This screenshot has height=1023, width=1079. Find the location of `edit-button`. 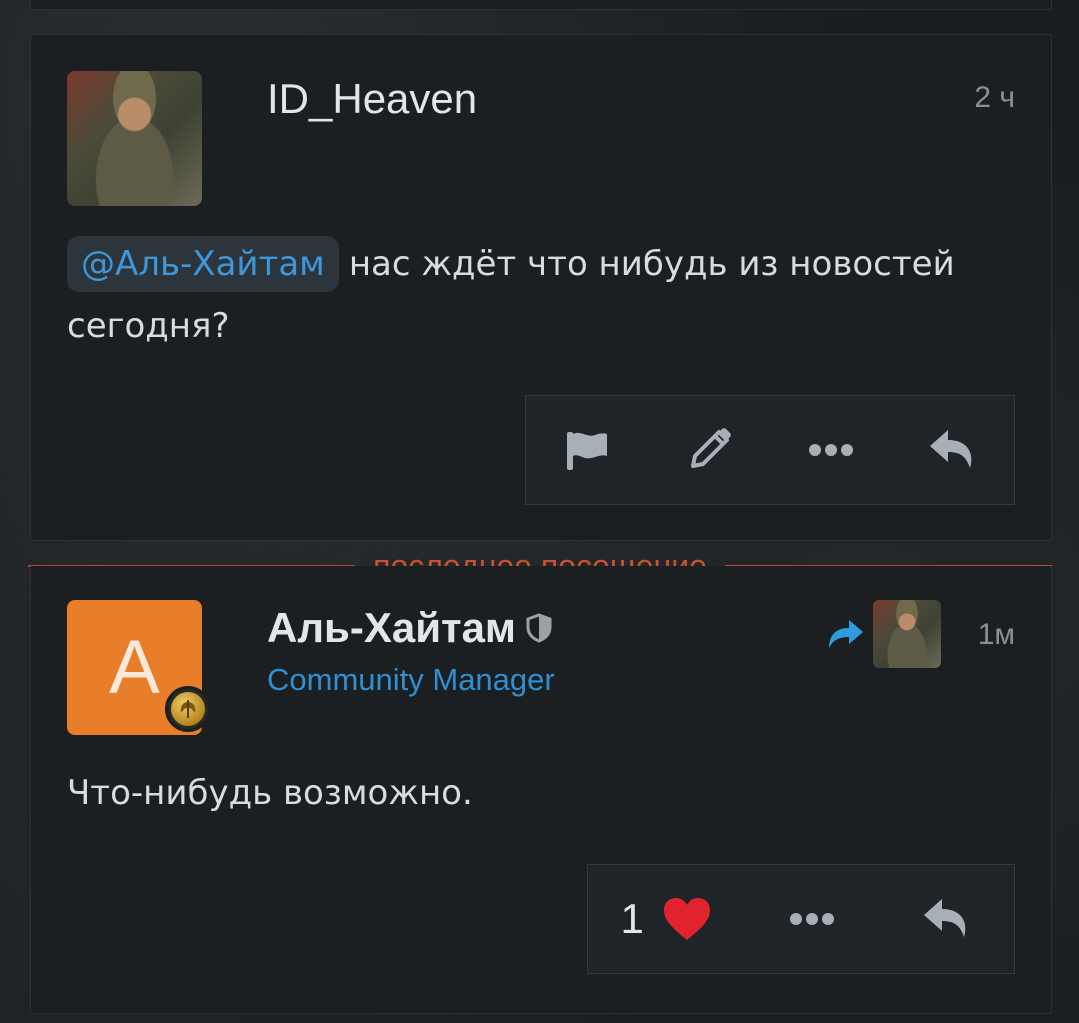

edit-button is located at coordinates (709, 450).